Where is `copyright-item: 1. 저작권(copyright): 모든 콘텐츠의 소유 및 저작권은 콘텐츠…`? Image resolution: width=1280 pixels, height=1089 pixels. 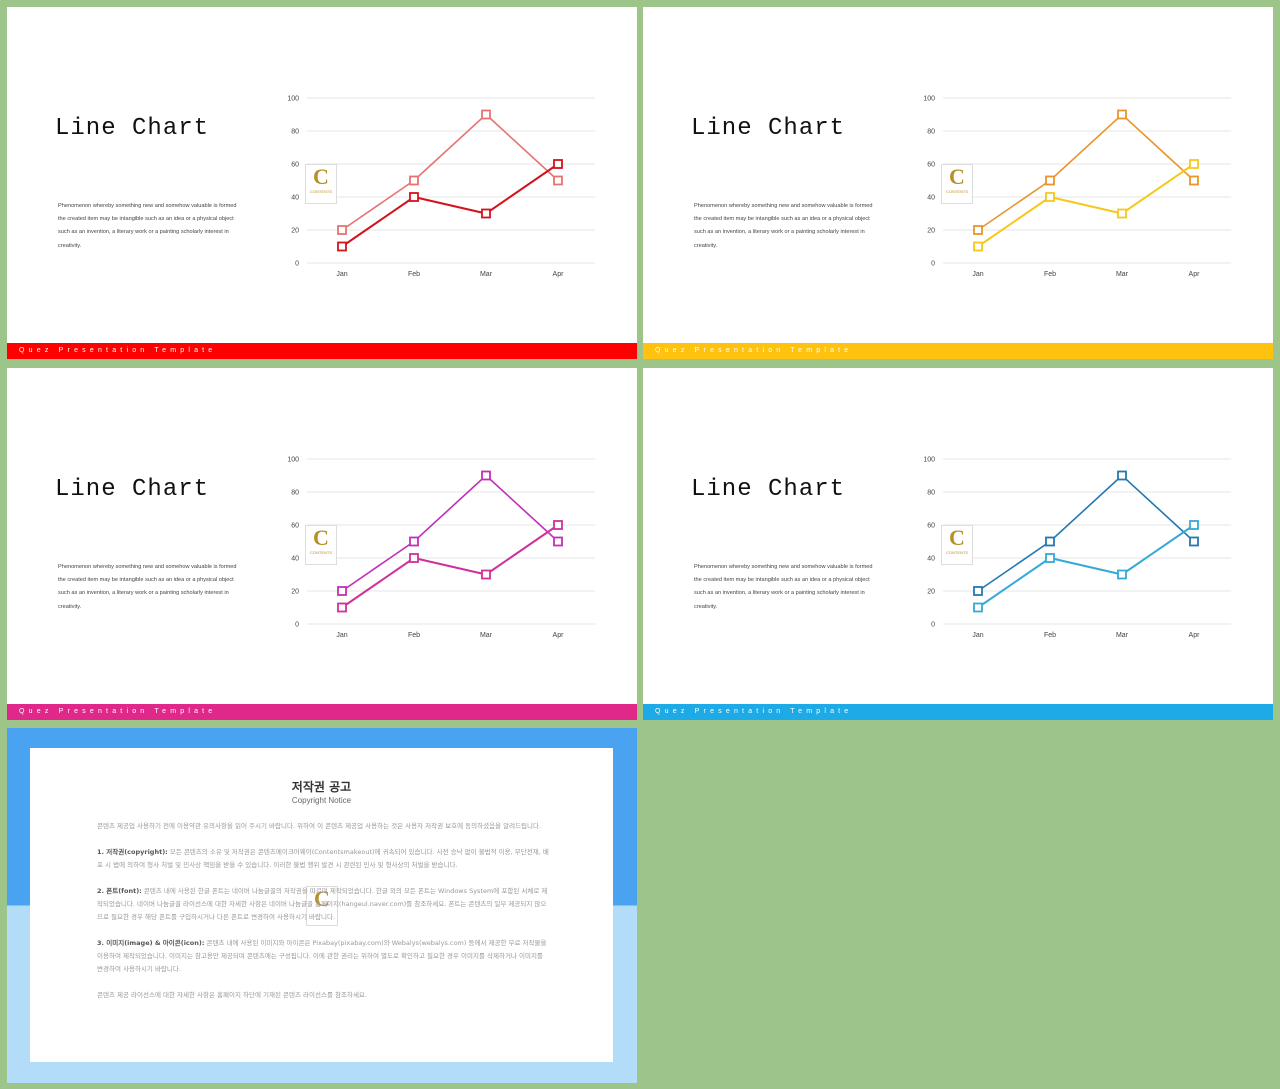 copyright-item: 1. 저작권(copyright): 모든 콘텐츠의 소유 및 저작권은 콘텐츠… is located at coordinates (323, 859).